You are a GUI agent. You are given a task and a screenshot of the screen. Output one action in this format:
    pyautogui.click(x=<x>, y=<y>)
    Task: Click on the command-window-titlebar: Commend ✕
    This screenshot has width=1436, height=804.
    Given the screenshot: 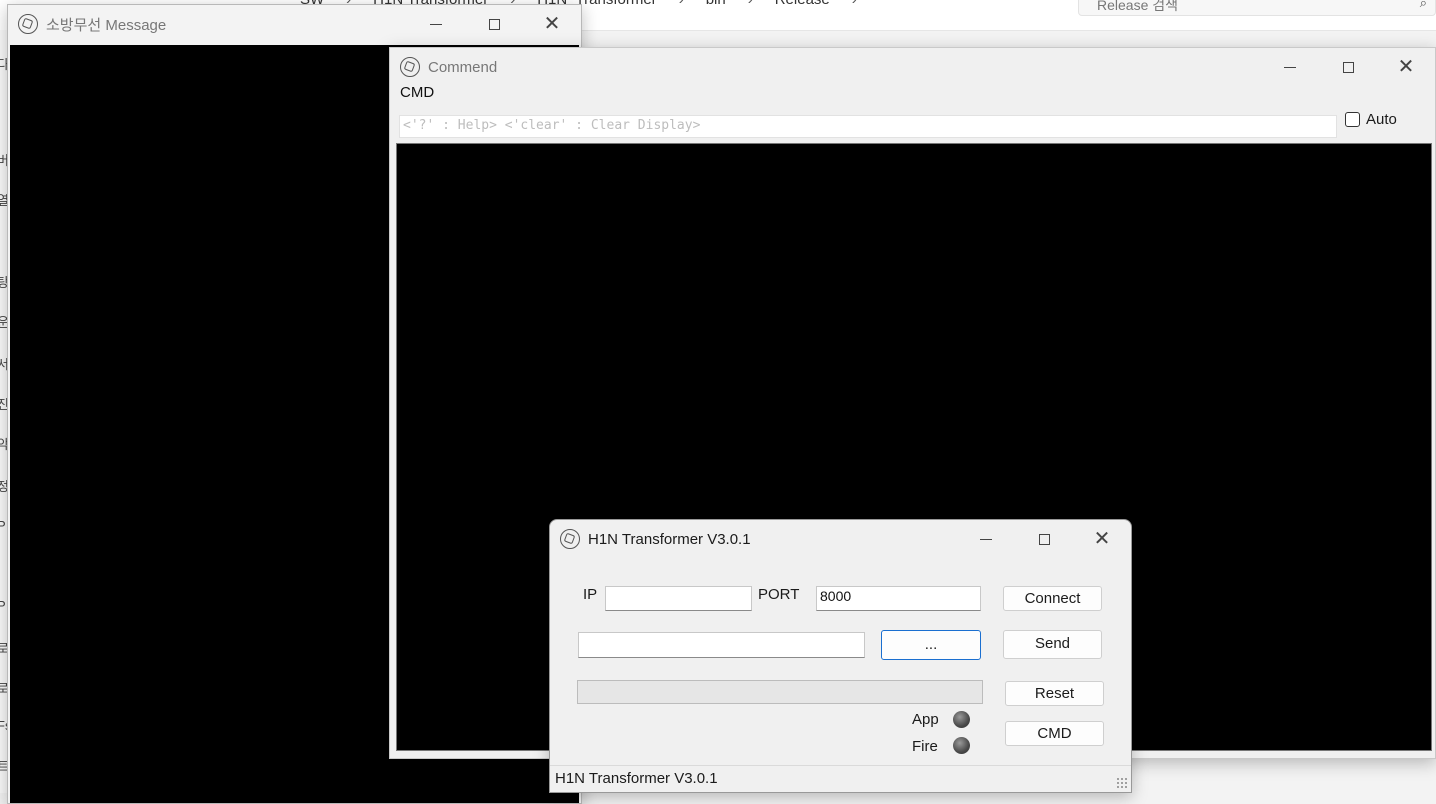 What is the action you would take?
    pyautogui.click(x=912, y=67)
    